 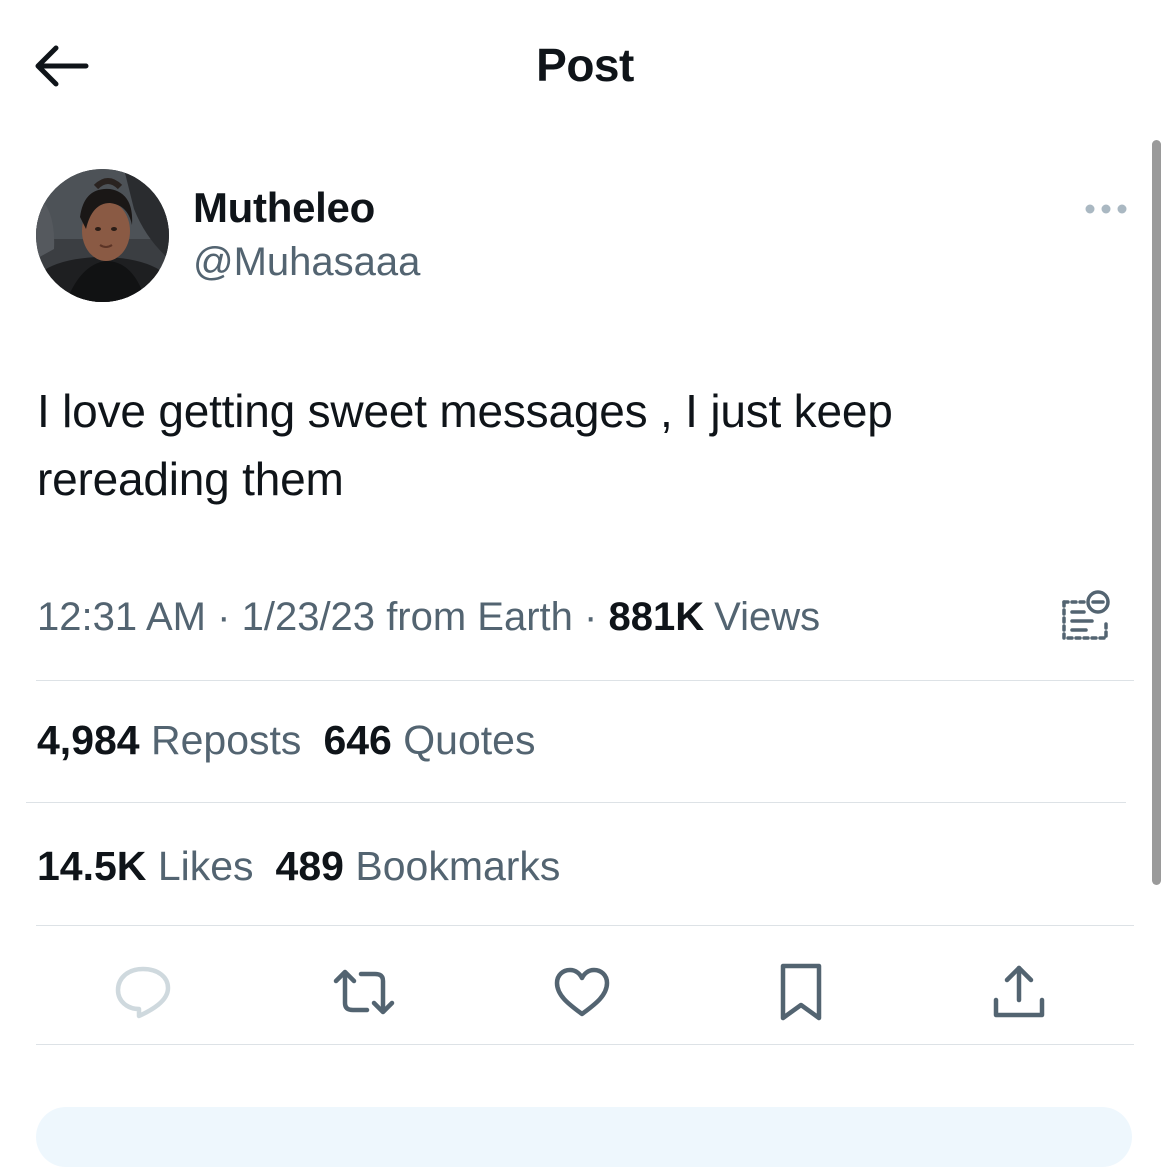 What do you see at coordinates (190, 479) in the screenshot?
I see `post-text-line: rereading them` at bounding box center [190, 479].